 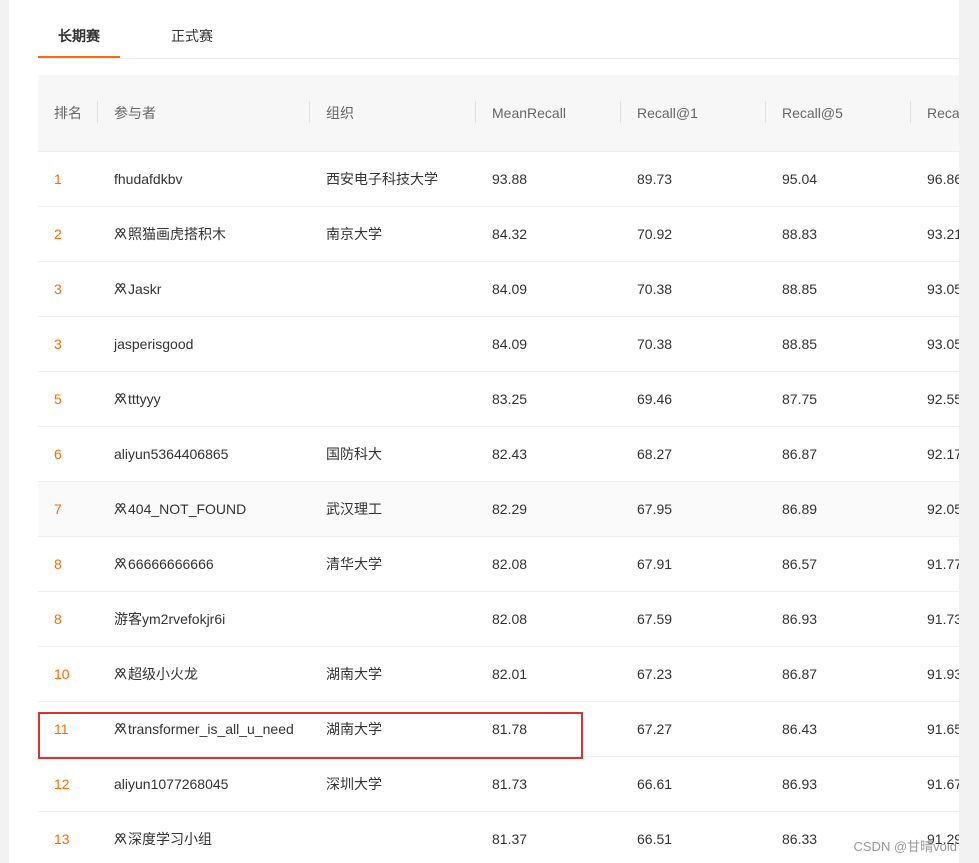 What do you see at coordinates (68, 113) in the screenshot?
I see `header-rank: 排名` at bounding box center [68, 113].